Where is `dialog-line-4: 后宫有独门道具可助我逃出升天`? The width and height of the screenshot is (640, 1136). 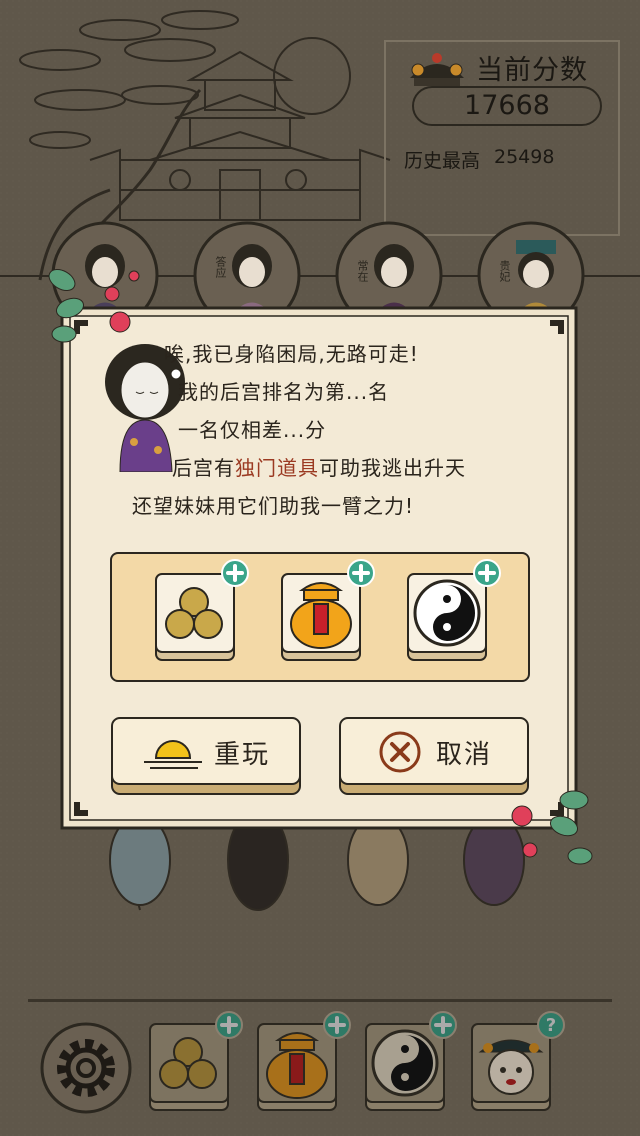 dialog-line-4: 后宫有独门道具可助我逃出升天 is located at coordinates (319, 466).